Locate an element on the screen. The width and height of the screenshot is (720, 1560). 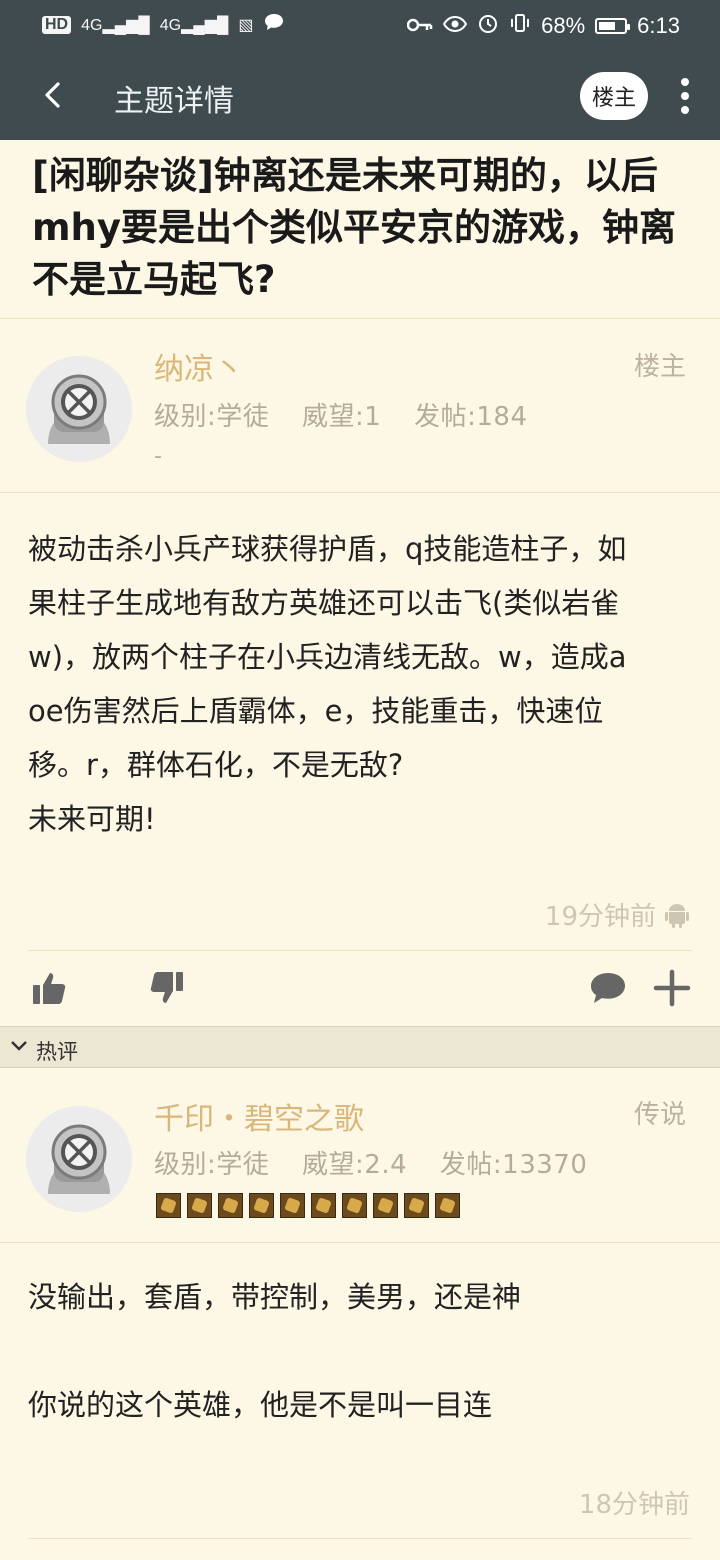
medal-badges is located at coordinates (308, 1205).